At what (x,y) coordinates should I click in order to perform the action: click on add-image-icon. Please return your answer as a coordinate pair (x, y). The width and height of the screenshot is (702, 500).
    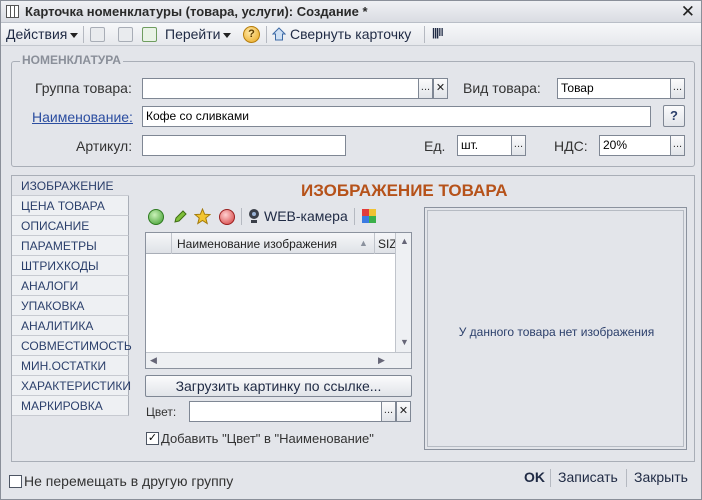
    Looking at the image, I should click on (156, 217).